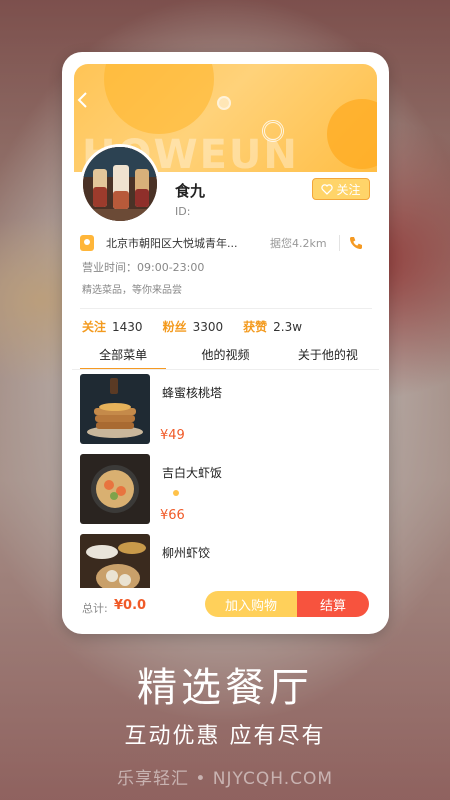  I want to click on store-distance: 据您4.2km, so click(298, 243).